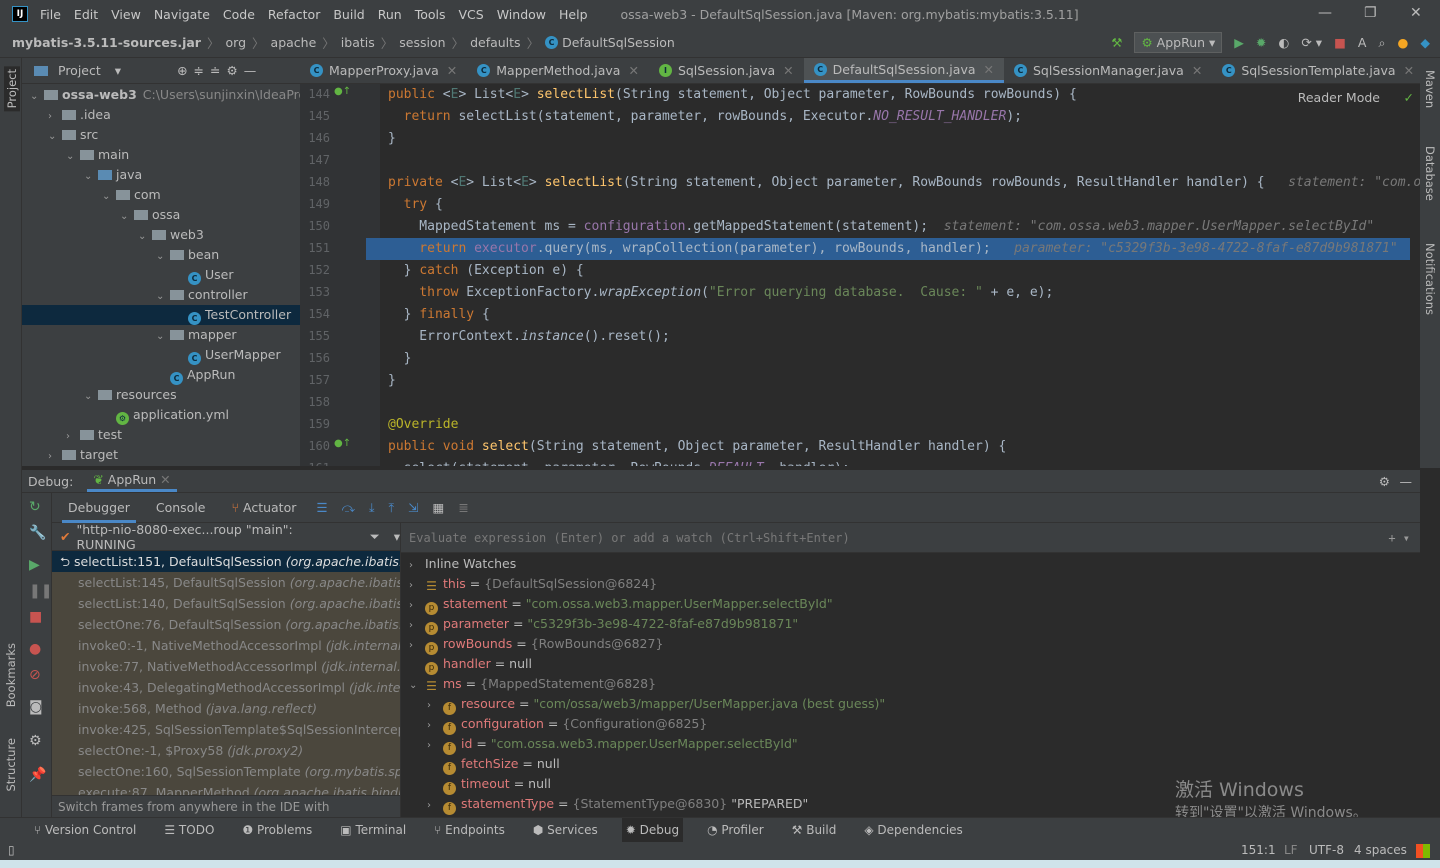  What do you see at coordinates (910, 664) in the screenshot?
I see `variable-row: p handler = null` at bounding box center [910, 664].